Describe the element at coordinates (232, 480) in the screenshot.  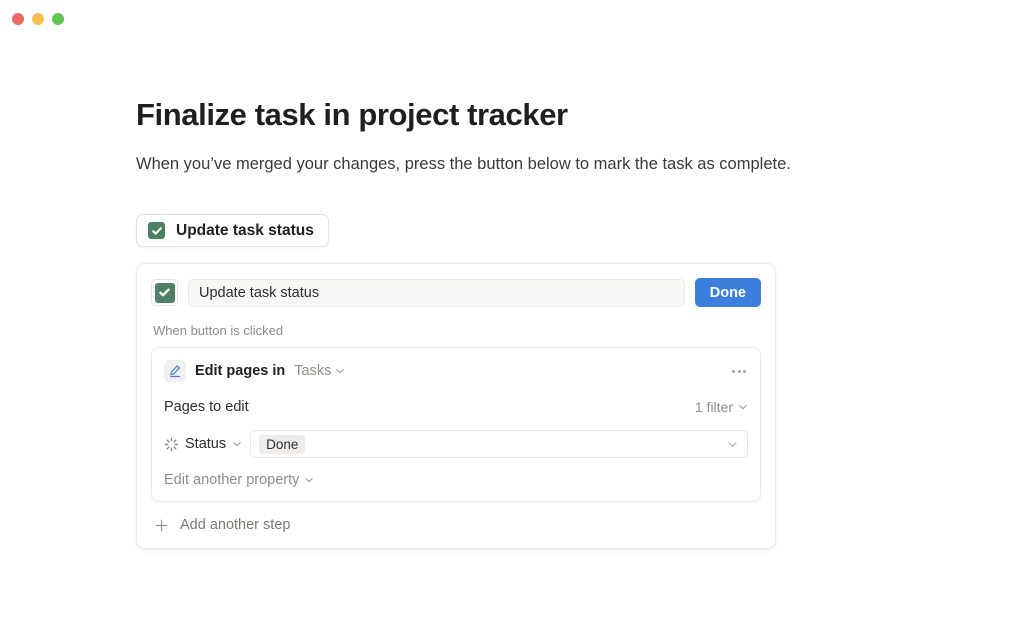
I see `edit-another-property-label: Edit another property` at that location.